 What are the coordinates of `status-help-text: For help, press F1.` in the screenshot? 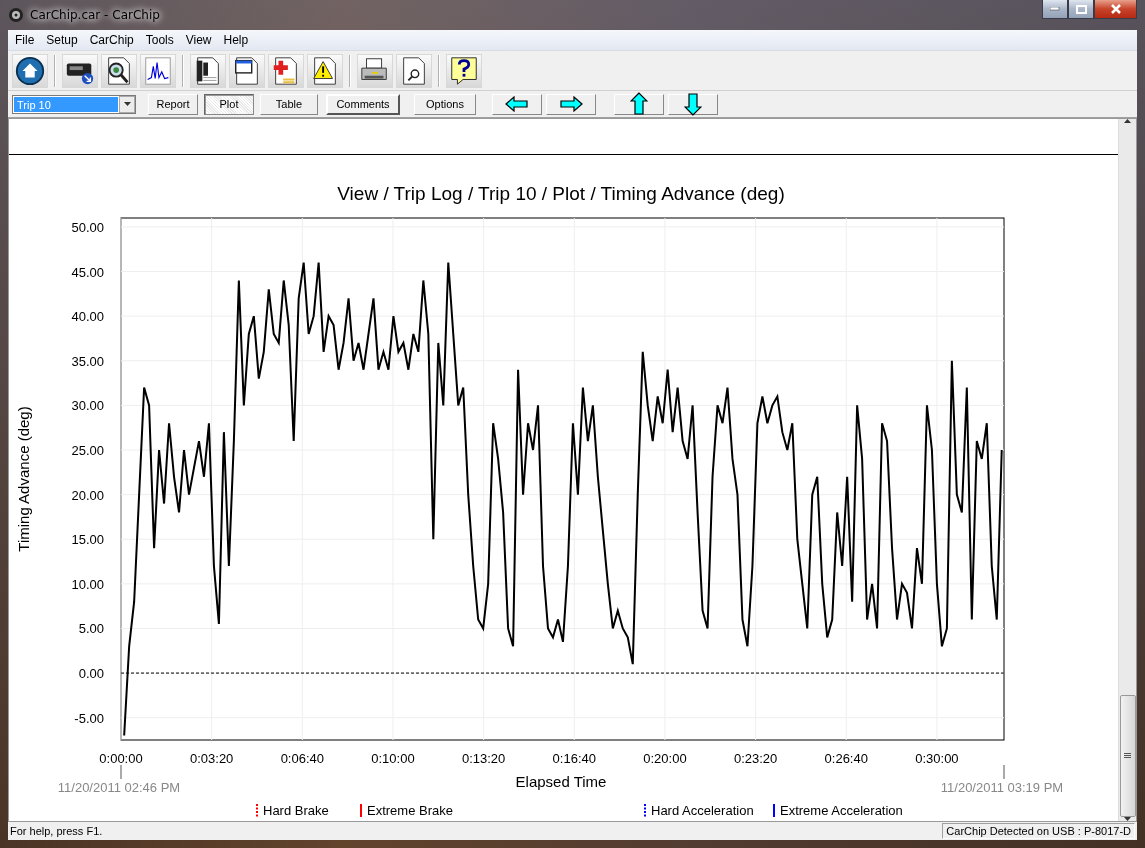 It's located at (56, 831).